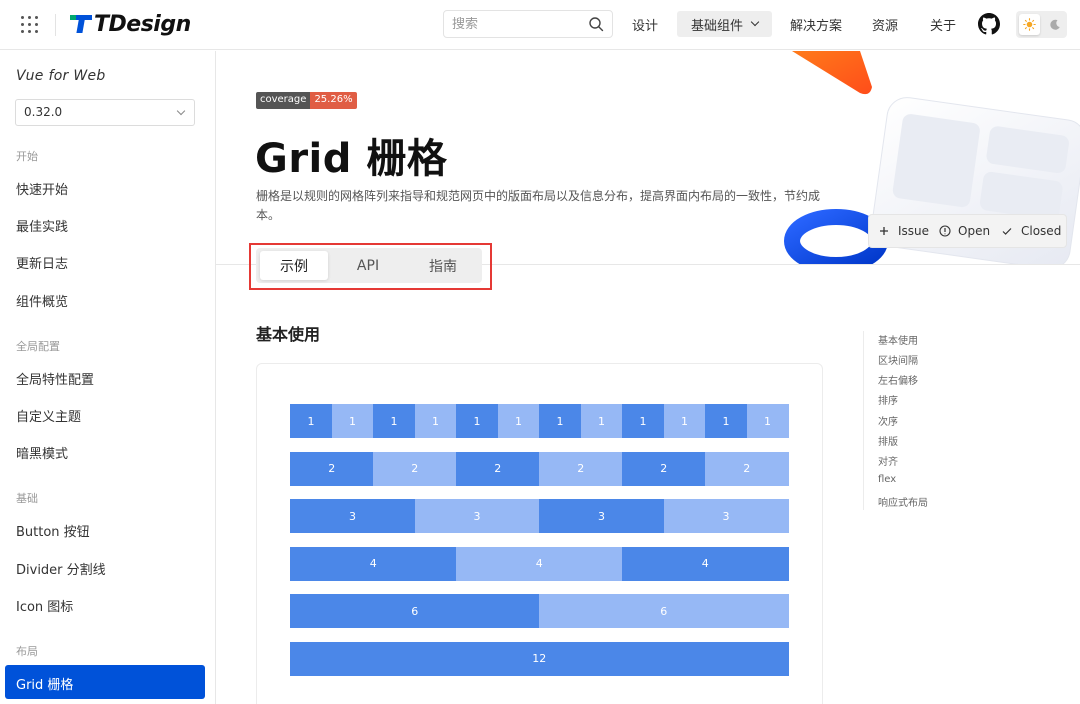  I want to click on badge-label: coverage, so click(283, 100).